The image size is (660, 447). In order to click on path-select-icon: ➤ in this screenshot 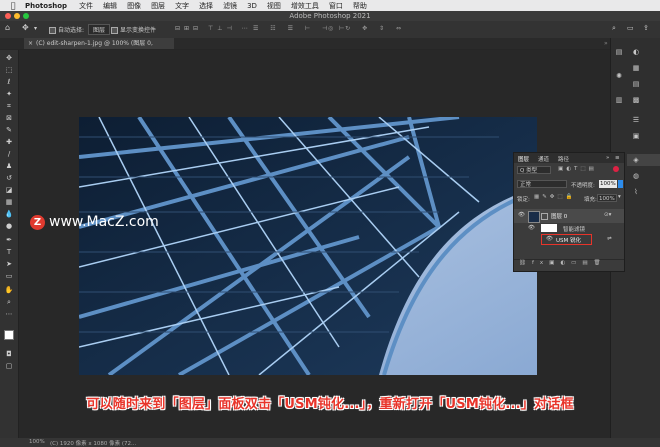, I will do `click(9, 264)`.